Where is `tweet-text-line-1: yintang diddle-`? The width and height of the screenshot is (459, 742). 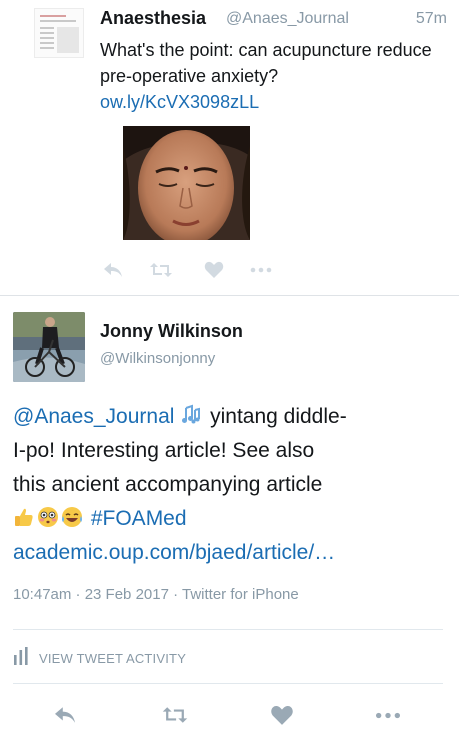
tweet-text-line-1: yintang diddle- is located at coordinates (278, 416).